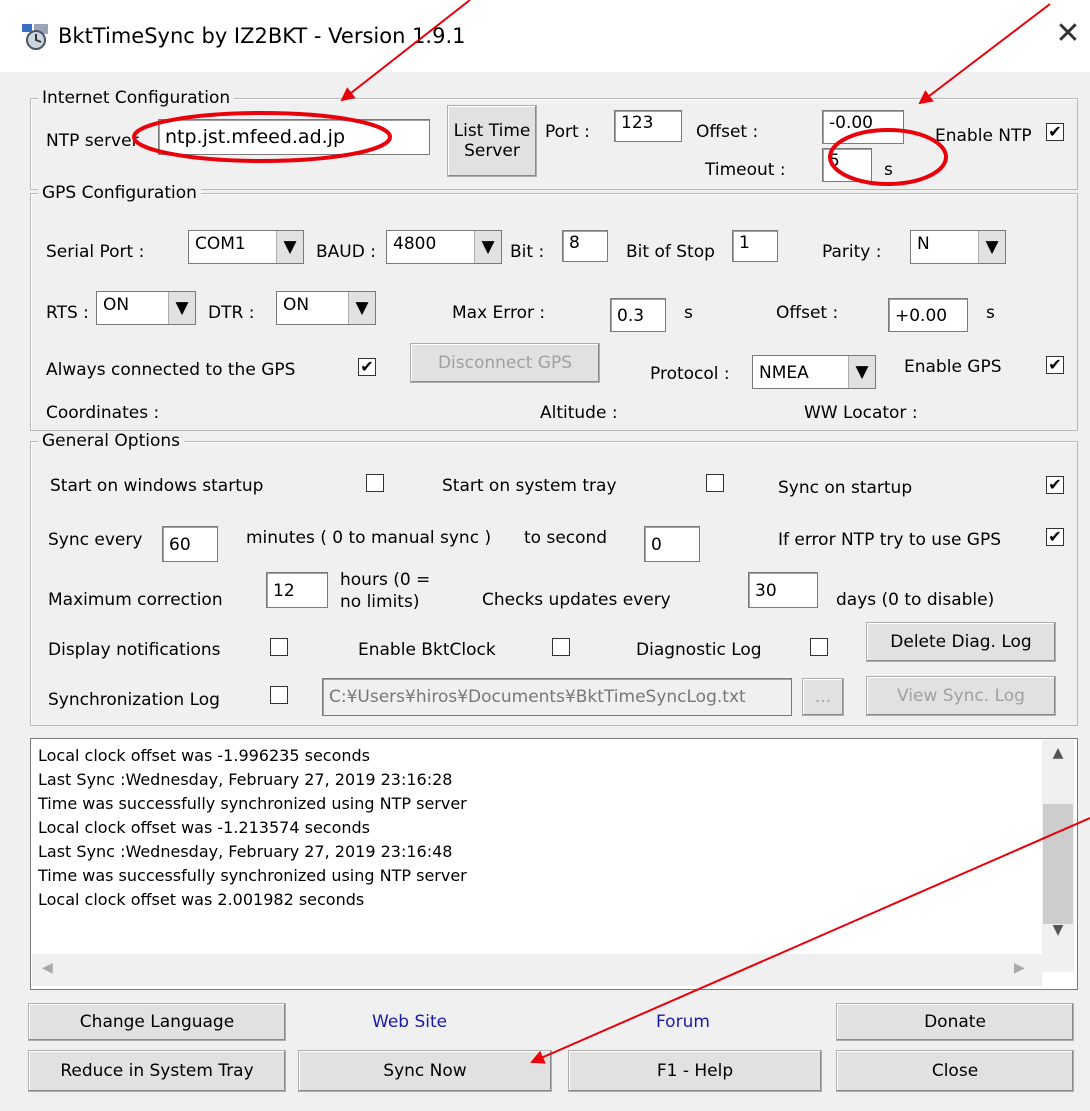  Describe the element at coordinates (134, 650) in the screenshot. I see `display-notifications-label: Display notifications` at that location.